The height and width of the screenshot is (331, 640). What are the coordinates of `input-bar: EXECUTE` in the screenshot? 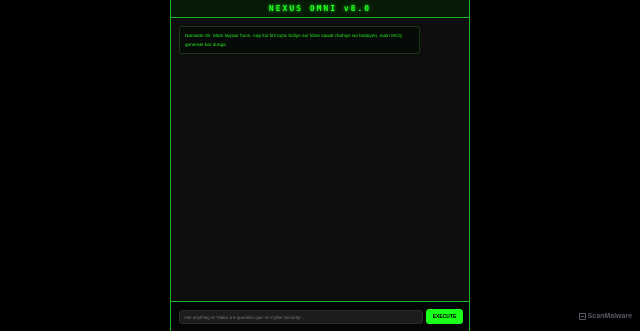 It's located at (320, 316).